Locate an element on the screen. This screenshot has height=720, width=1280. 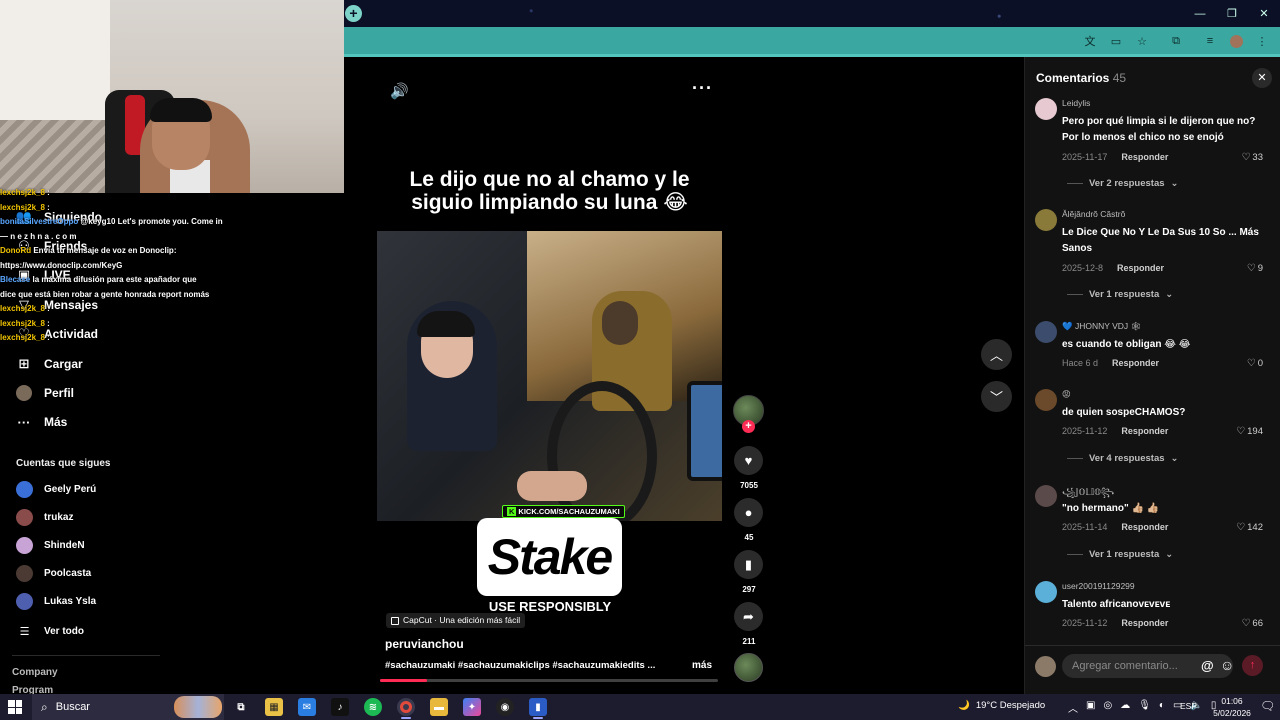
nav-item-upload: ⊞ Cargar is located at coordinates (49, 364).